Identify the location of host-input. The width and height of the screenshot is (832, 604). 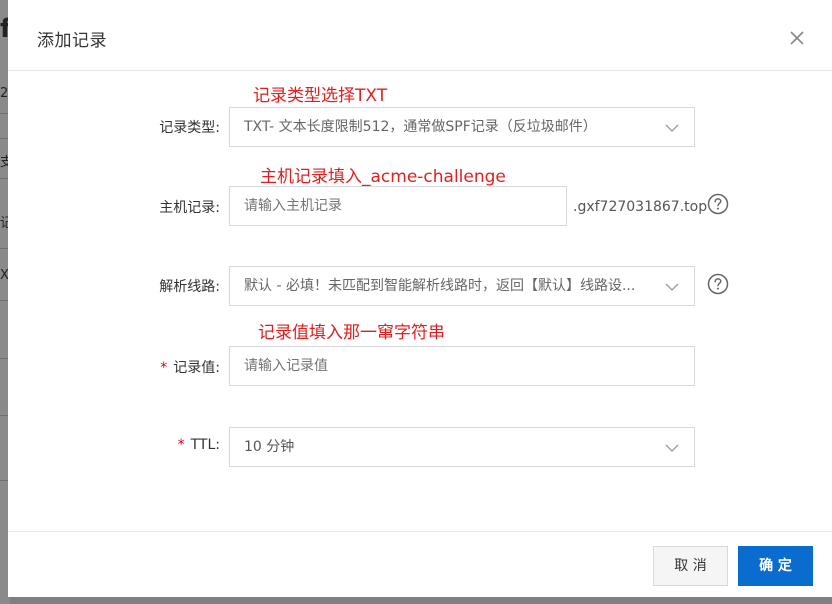
(398, 206).